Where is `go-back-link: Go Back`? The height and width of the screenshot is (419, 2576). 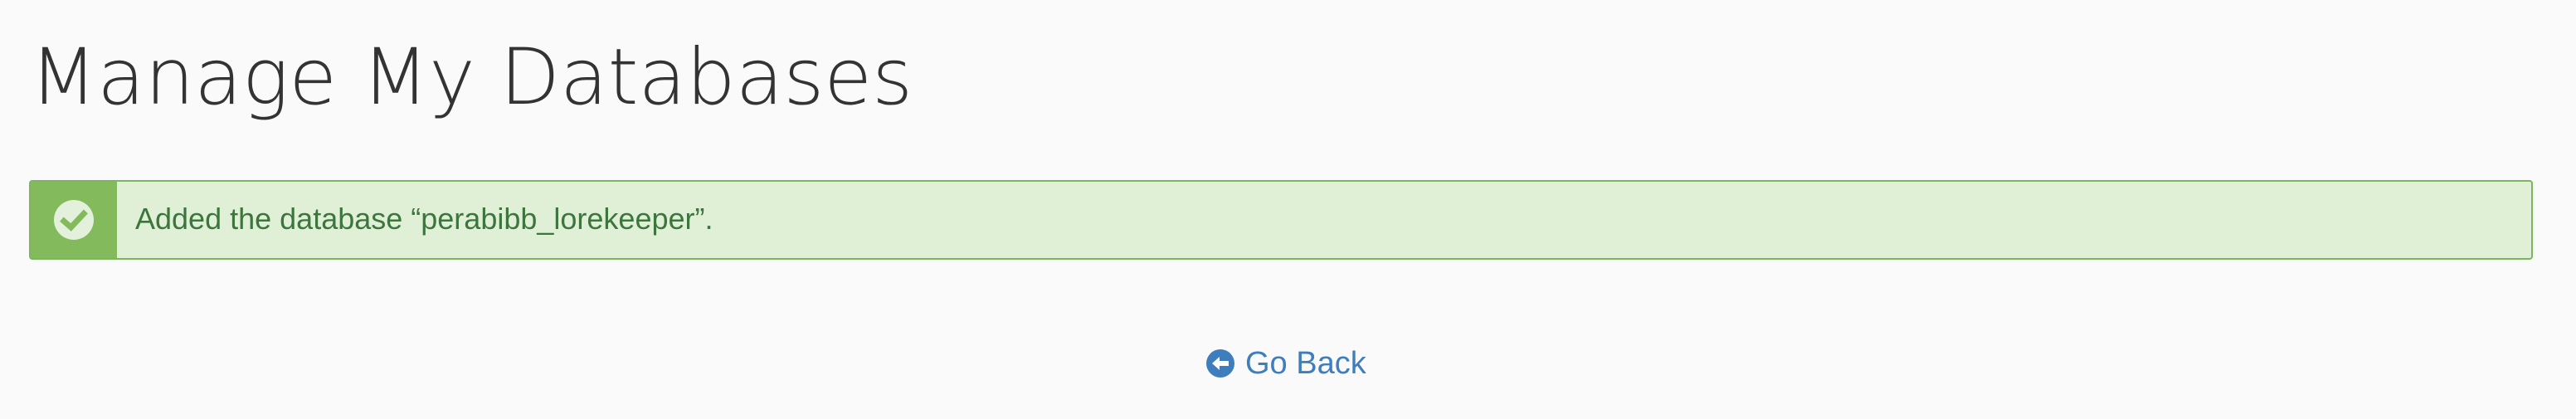 go-back-link: Go Back is located at coordinates (1285, 363).